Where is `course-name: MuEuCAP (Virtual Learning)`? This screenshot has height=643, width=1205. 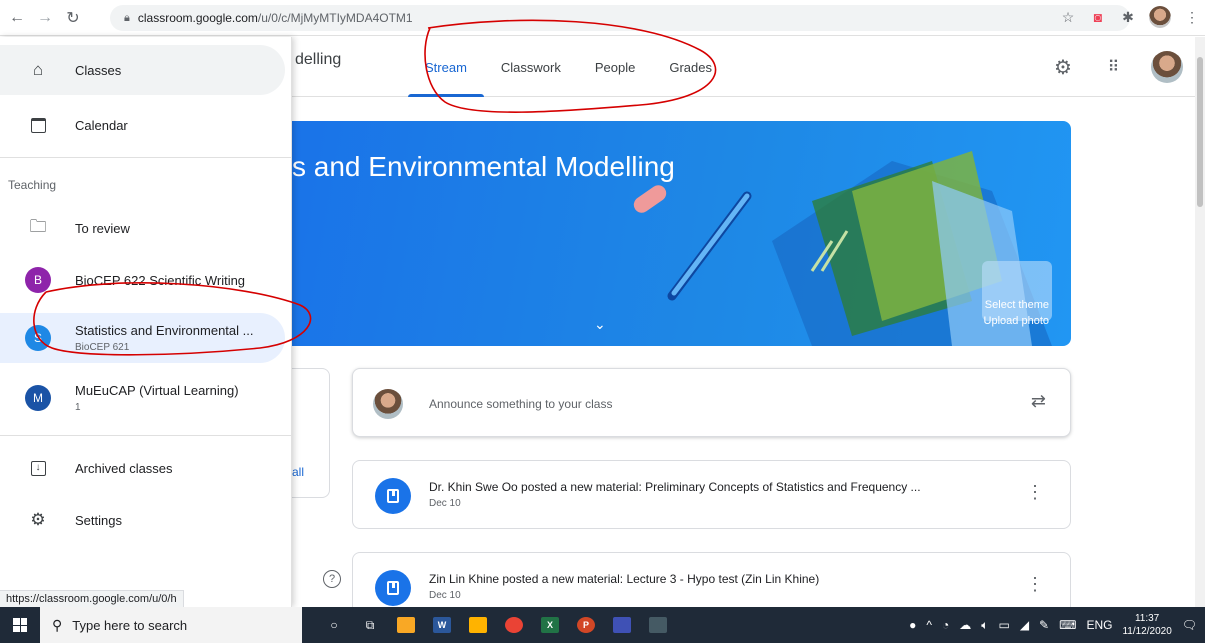 course-name: MuEuCAP (Virtual Learning) is located at coordinates (157, 390).